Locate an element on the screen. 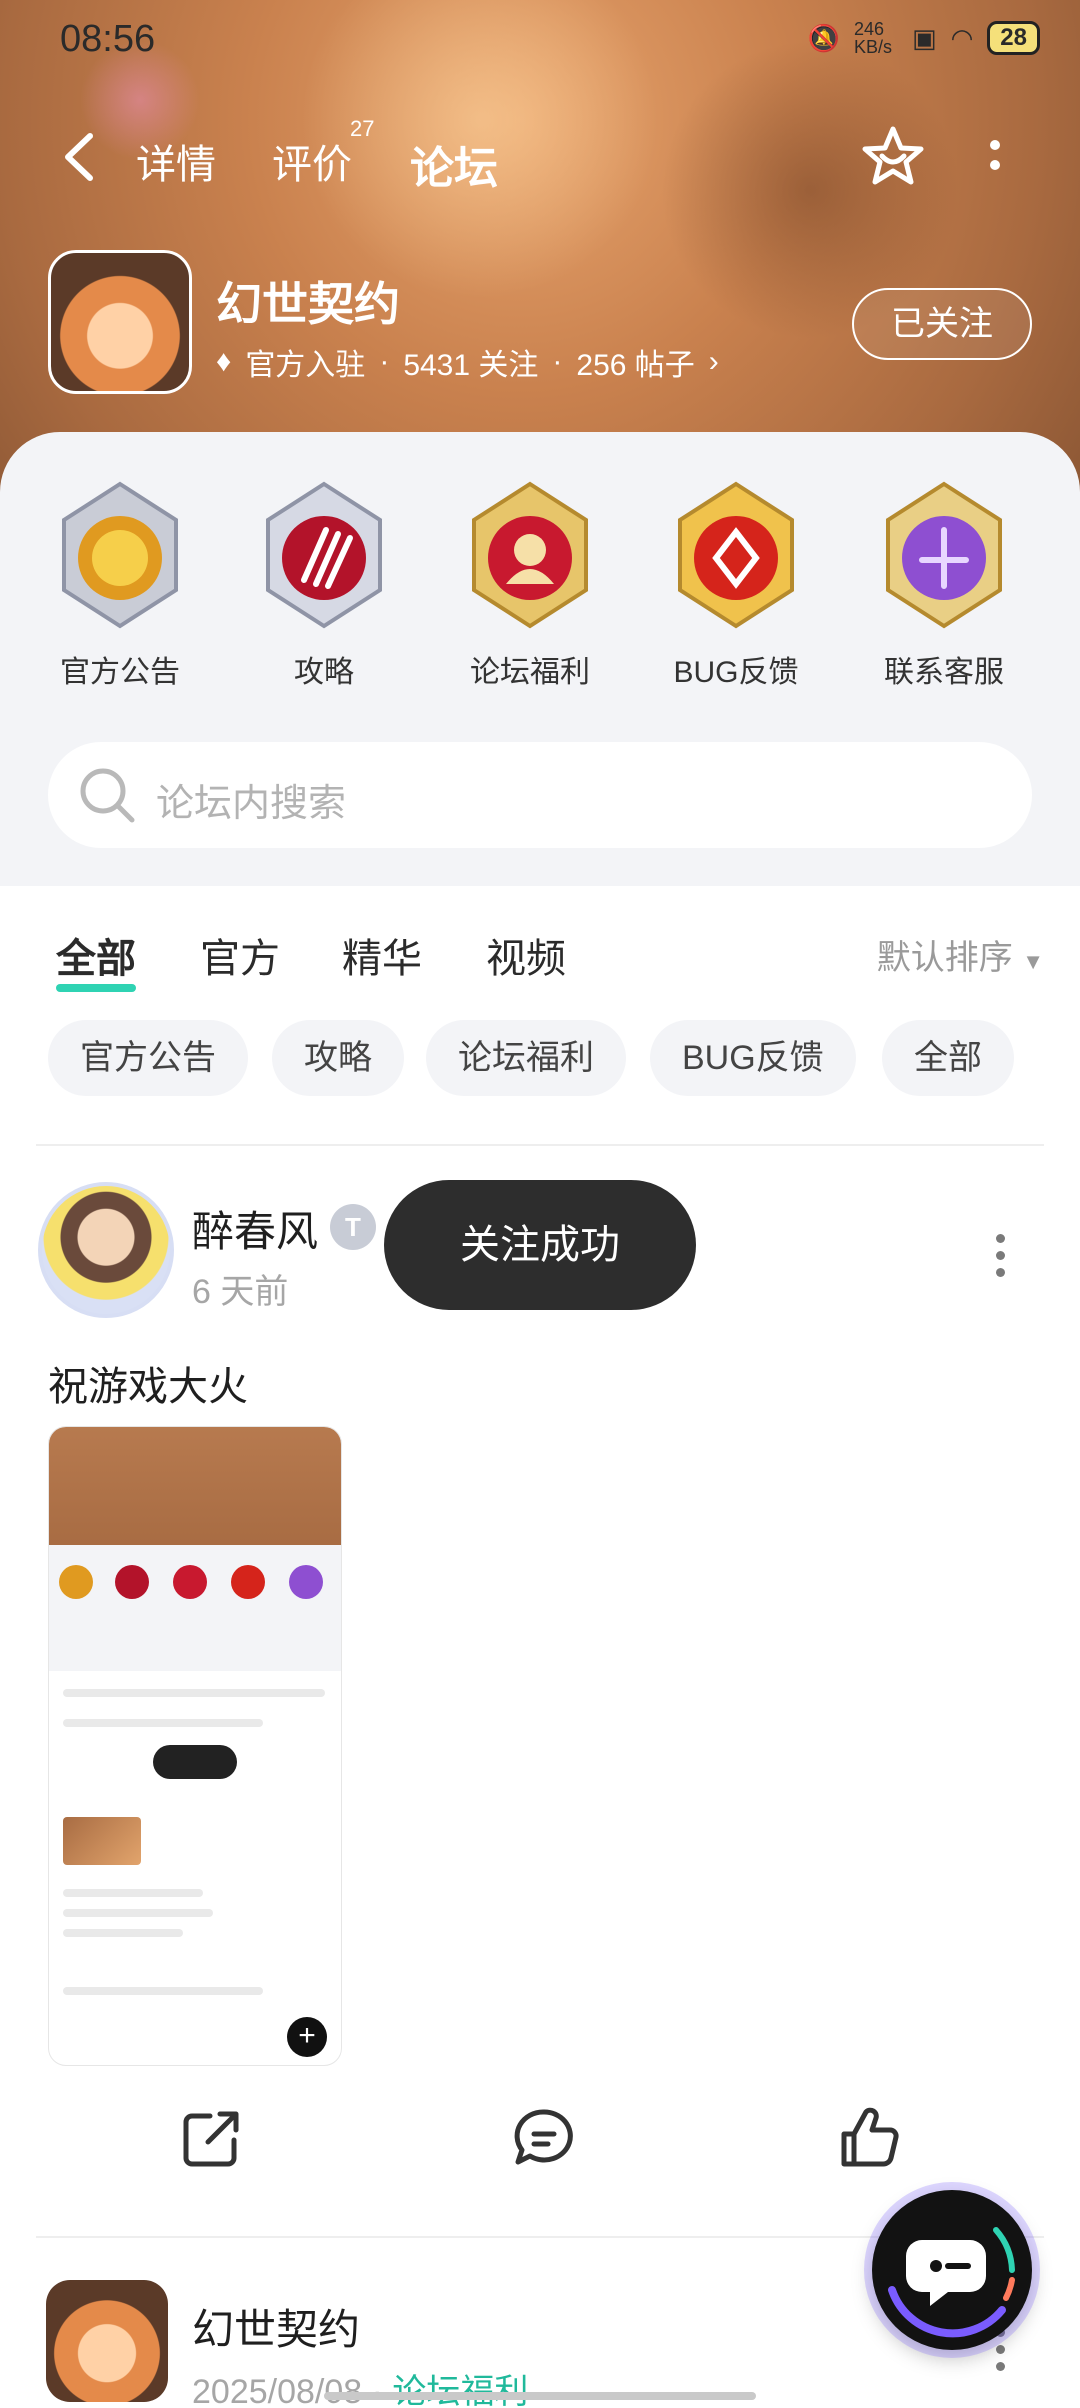  category-label: 攻略 is located at coordinates (324, 672).